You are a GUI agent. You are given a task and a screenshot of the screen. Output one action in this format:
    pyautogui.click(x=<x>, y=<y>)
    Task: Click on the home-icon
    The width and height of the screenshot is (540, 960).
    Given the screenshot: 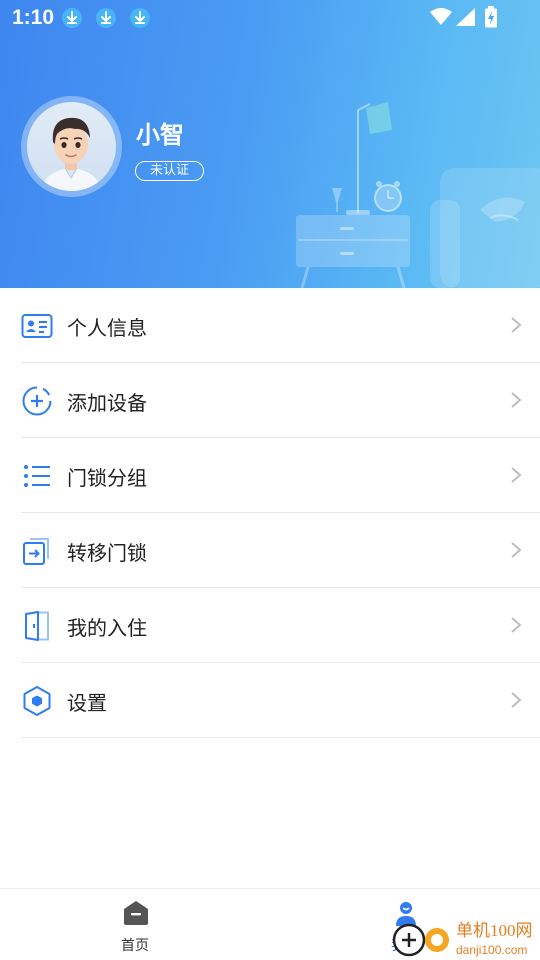 What is the action you would take?
    pyautogui.click(x=136, y=913)
    